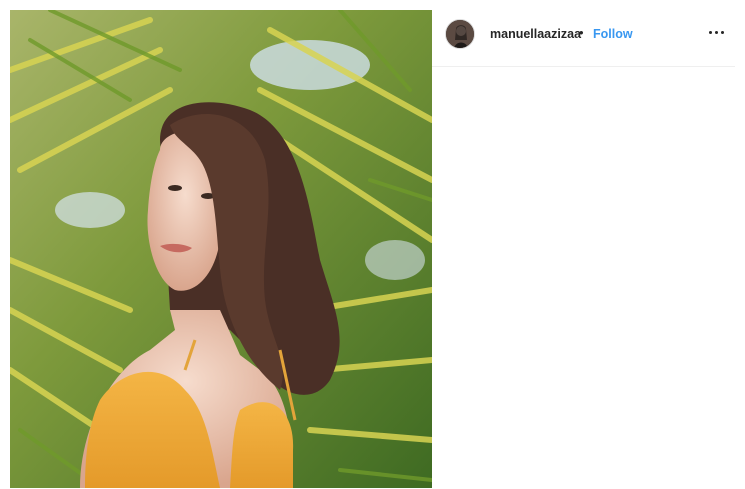  Describe the element at coordinates (535, 34) in the screenshot. I see `username-link: manuellaazizaa` at that location.